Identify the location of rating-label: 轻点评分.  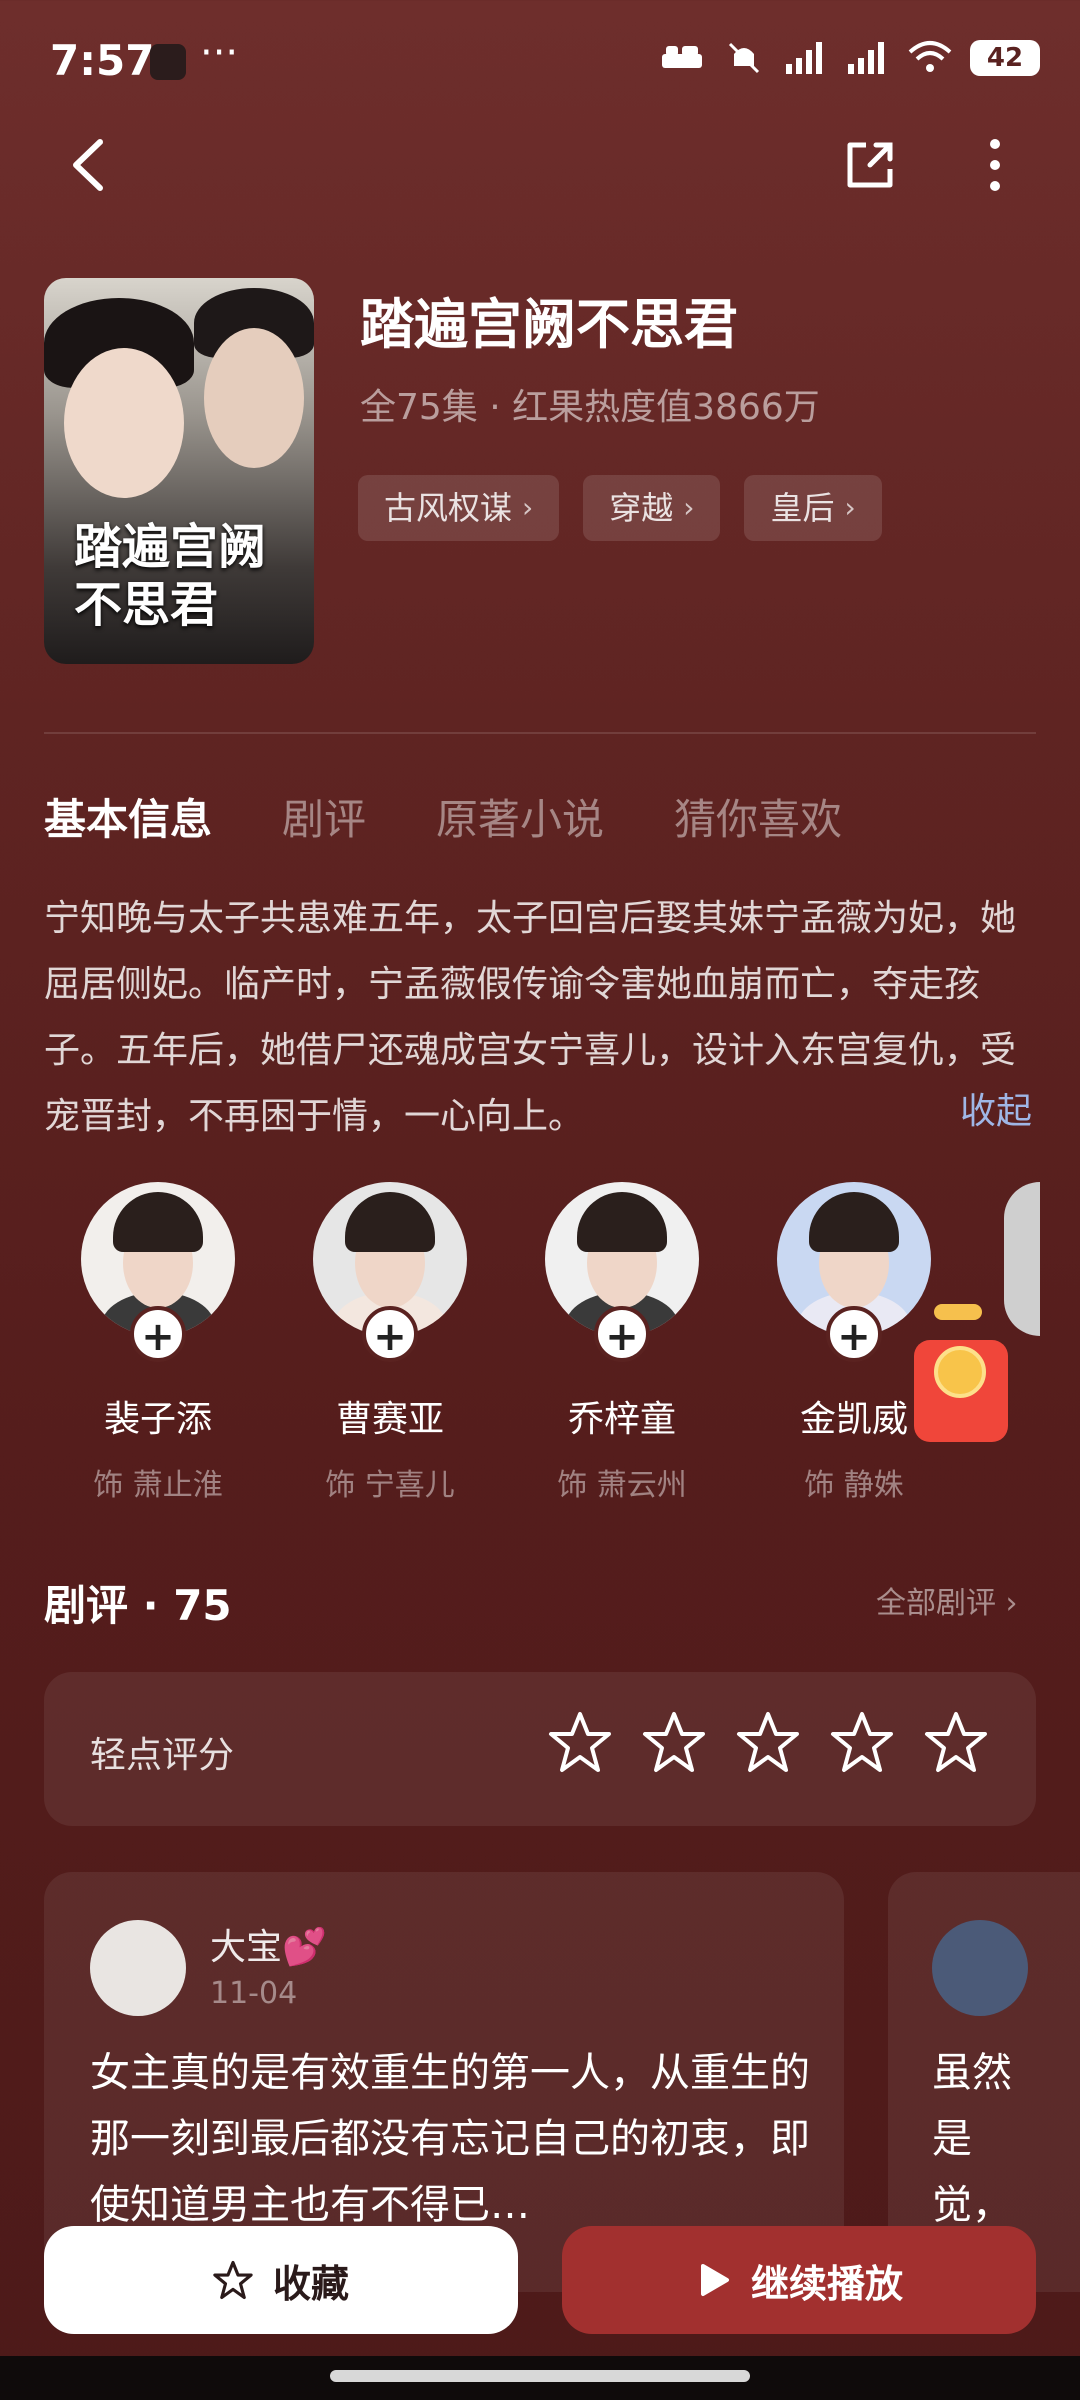
(162, 1755).